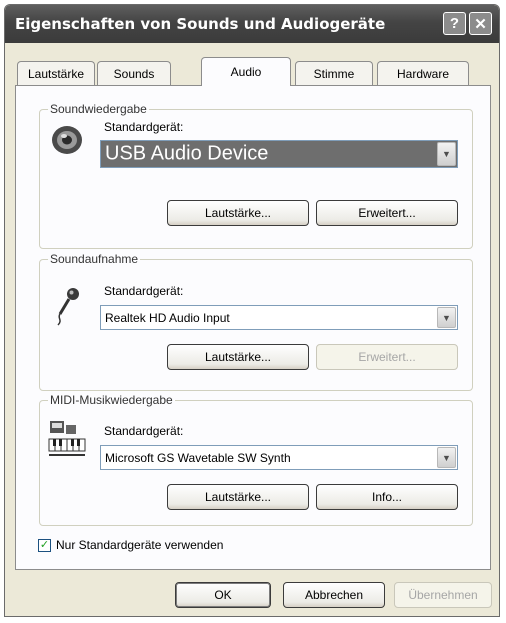  What do you see at coordinates (246, 71) in the screenshot?
I see `tab-audio: Audio` at bounding box center [246, 71].